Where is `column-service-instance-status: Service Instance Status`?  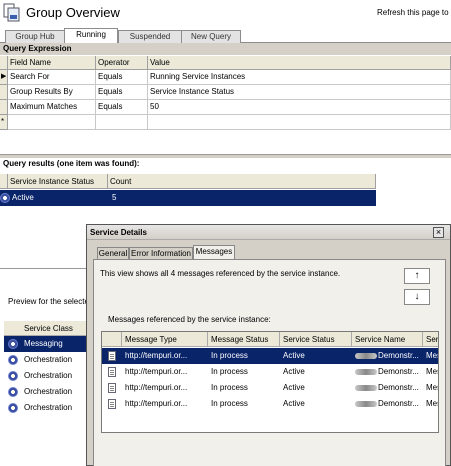
column-service-instance-status: Service Instance Status is located at coordinates (58, 181).